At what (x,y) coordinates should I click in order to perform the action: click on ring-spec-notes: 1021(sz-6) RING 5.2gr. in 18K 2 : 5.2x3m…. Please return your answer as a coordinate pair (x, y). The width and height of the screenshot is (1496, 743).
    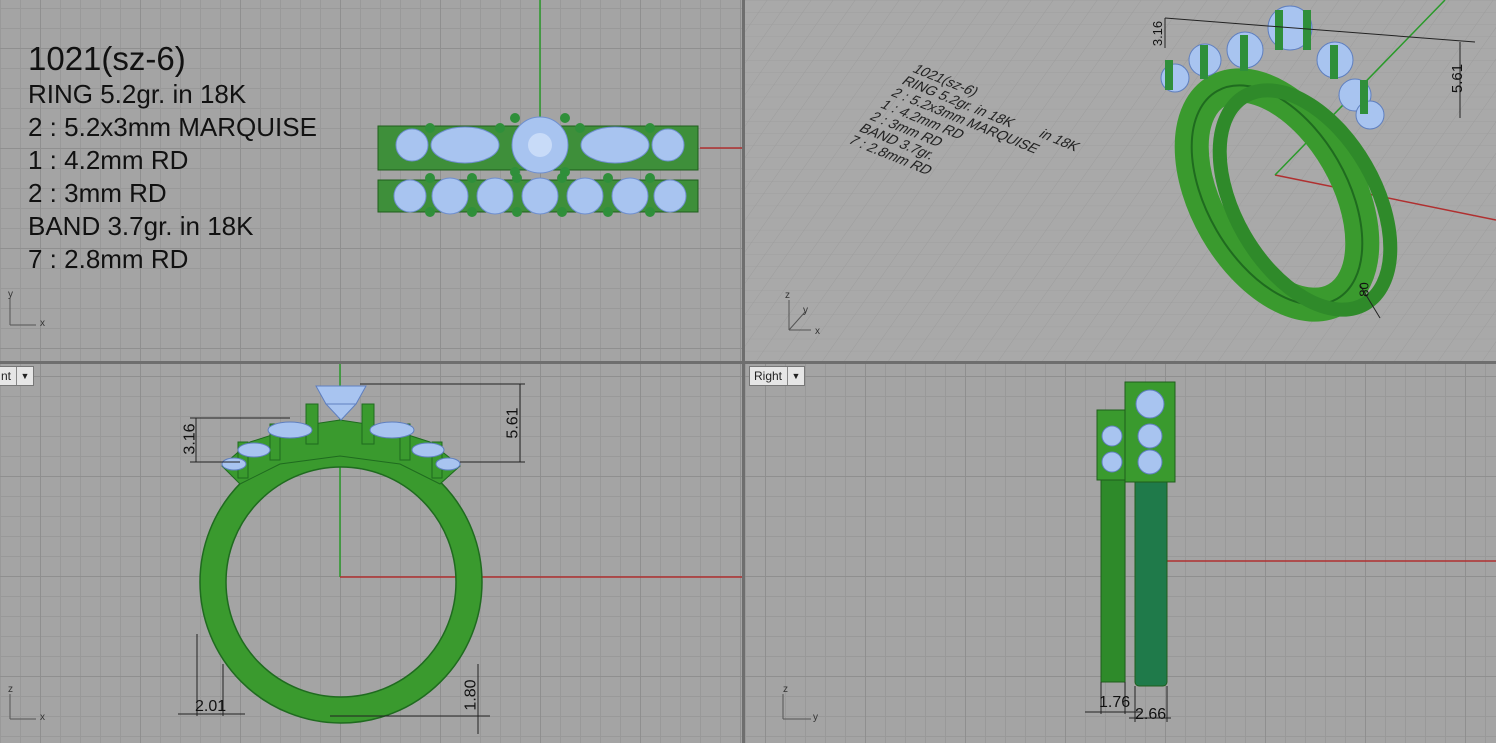
    Looking at the image, I should click on (172, 158).